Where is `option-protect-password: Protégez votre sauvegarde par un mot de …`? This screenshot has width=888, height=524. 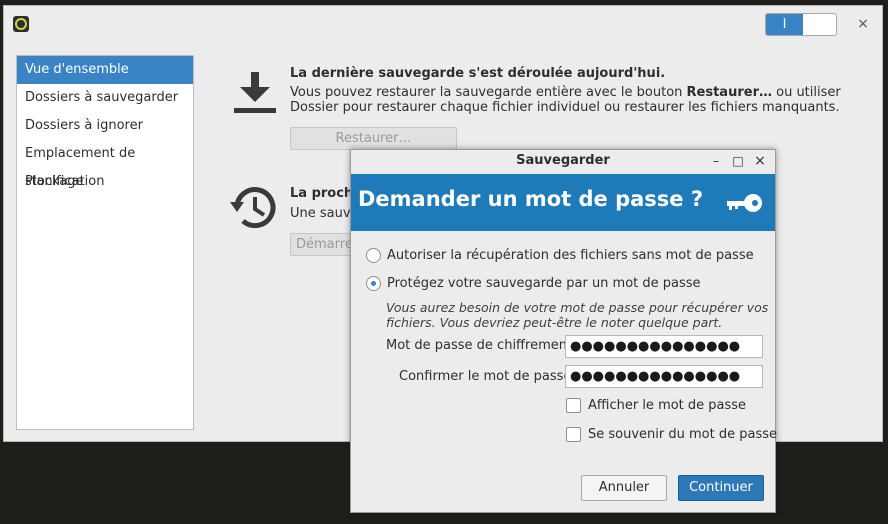 option-protect-password: Protégez votre sauvegarde par un mot de … is located at coordinates (533, 283).